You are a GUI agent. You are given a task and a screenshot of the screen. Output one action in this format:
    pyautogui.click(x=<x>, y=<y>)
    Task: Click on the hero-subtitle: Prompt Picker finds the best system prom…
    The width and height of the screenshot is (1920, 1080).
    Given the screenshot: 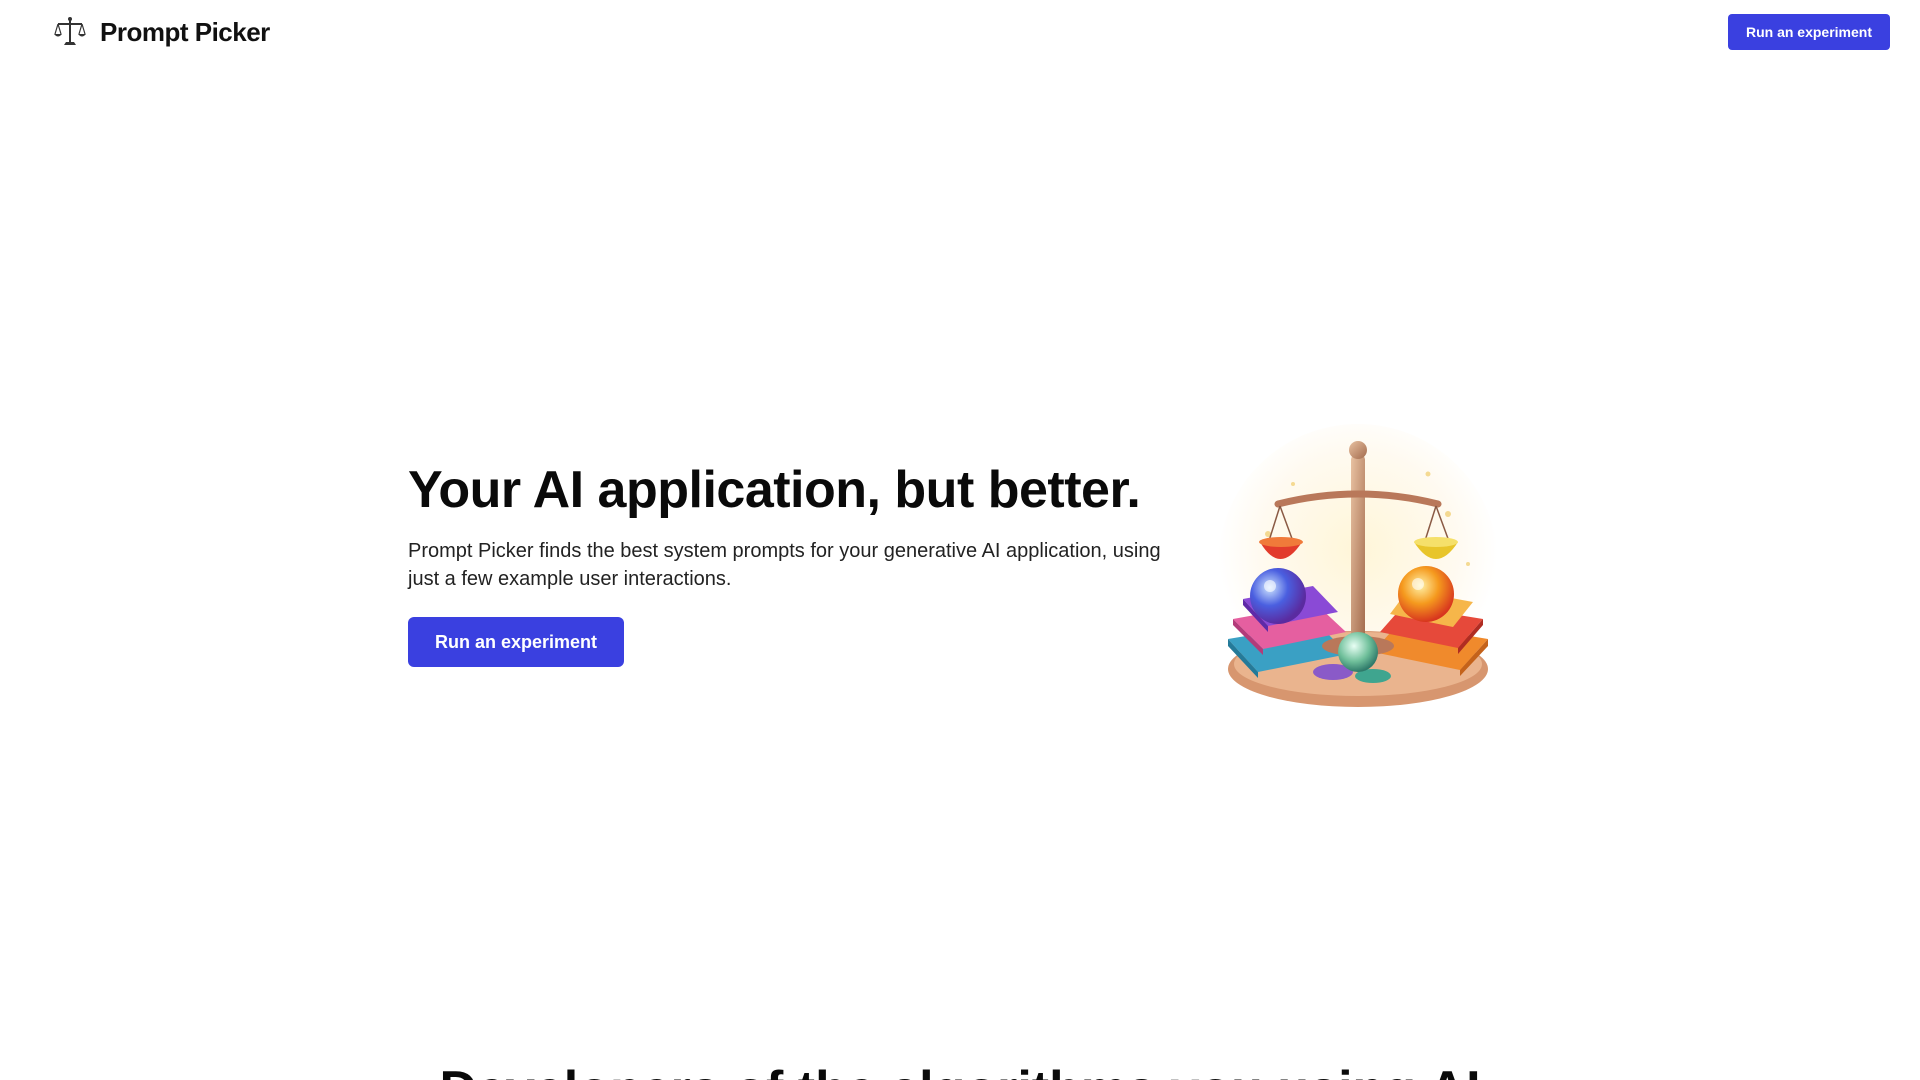 What is the action you would take?
    pyautogui.click(x=784, y=565)
    